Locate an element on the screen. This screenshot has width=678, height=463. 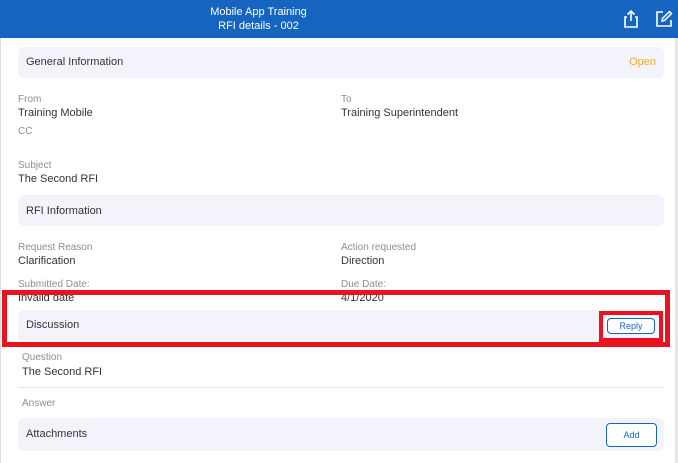
question-value: The Second RFI is located at coordinates (62, 372).